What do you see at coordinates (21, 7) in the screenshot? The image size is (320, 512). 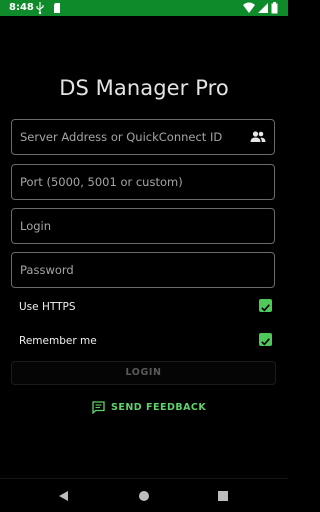 I see `status-time: 8:48` at bounding box center [21, 7].